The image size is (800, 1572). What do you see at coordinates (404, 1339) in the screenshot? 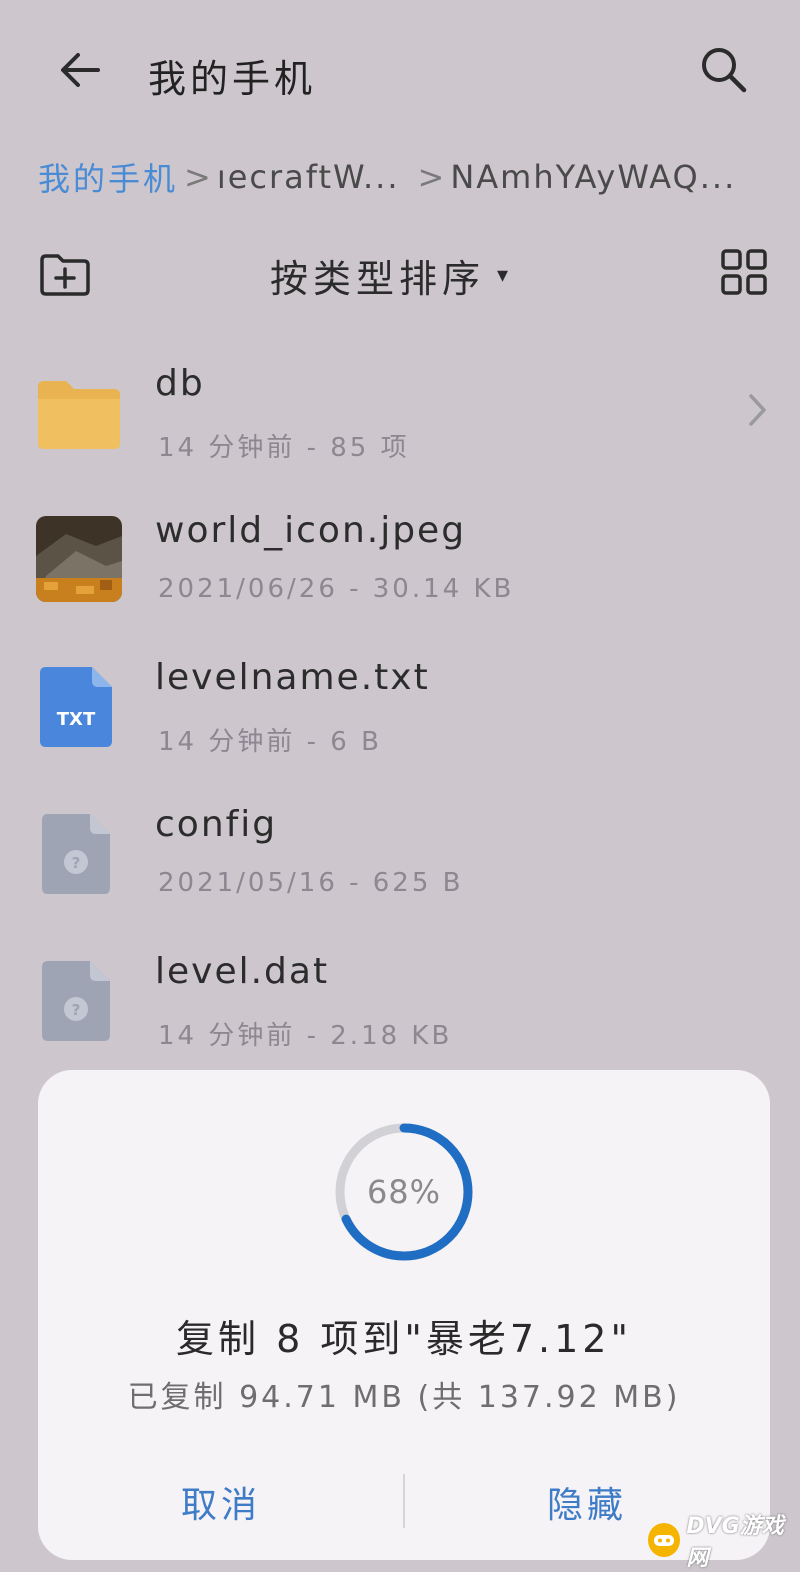
I see `dialog-title: 复制 8 项到"暴老7.12"` at bounding box center [404, 1339].